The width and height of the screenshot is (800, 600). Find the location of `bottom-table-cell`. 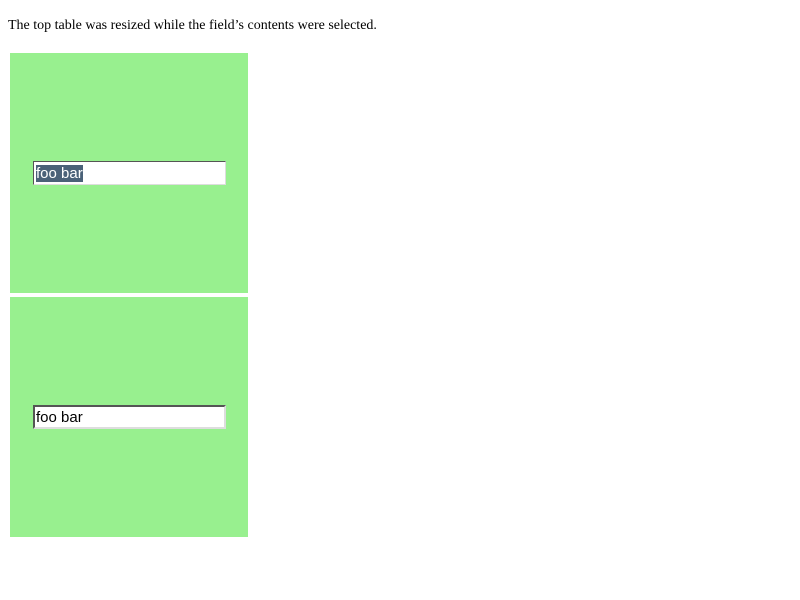

bottom-table-cell is located at coordinates (129, 417).